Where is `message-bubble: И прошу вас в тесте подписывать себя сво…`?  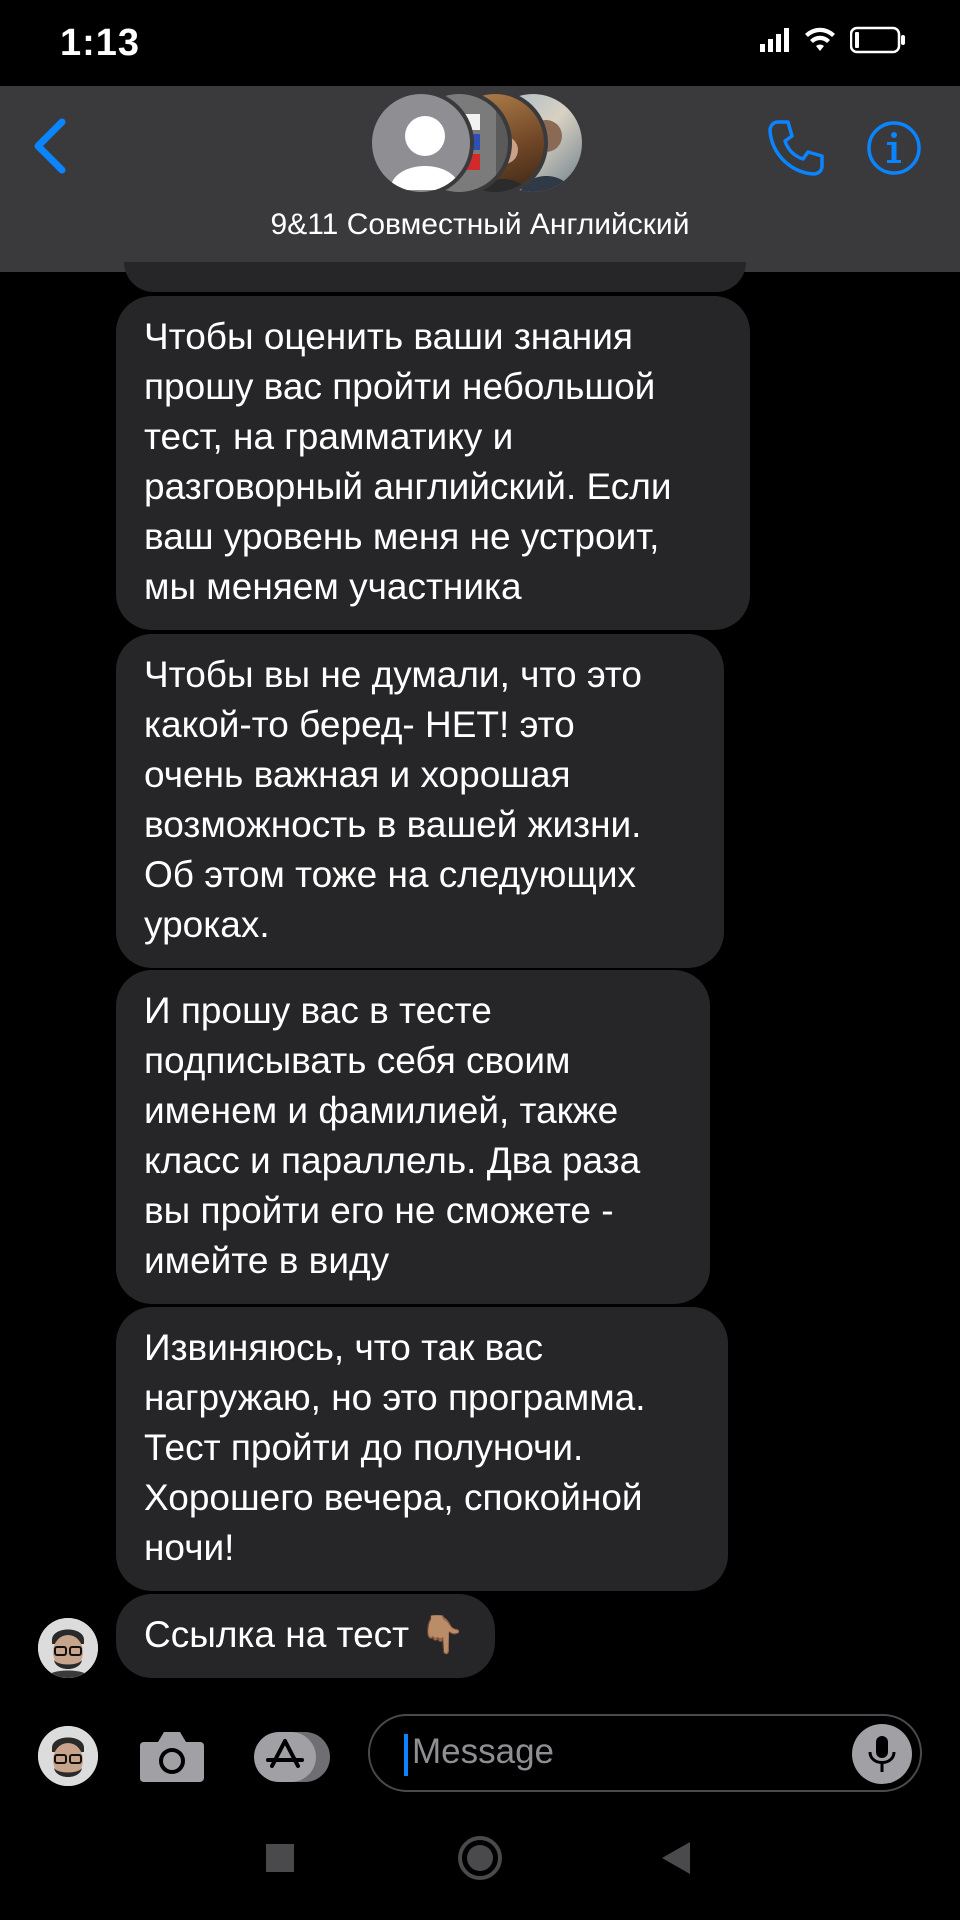
message-bubble: И прошу вас в тесте подписывать себя сво… is located at coordinates (413, 1137).